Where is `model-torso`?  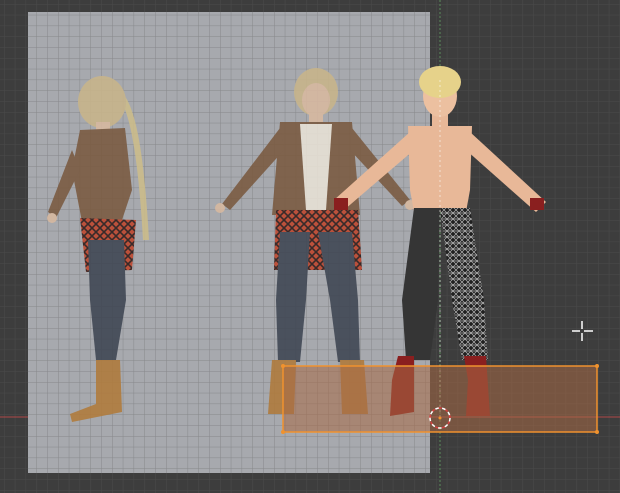 model-torso is located at coordinates (440, 169).